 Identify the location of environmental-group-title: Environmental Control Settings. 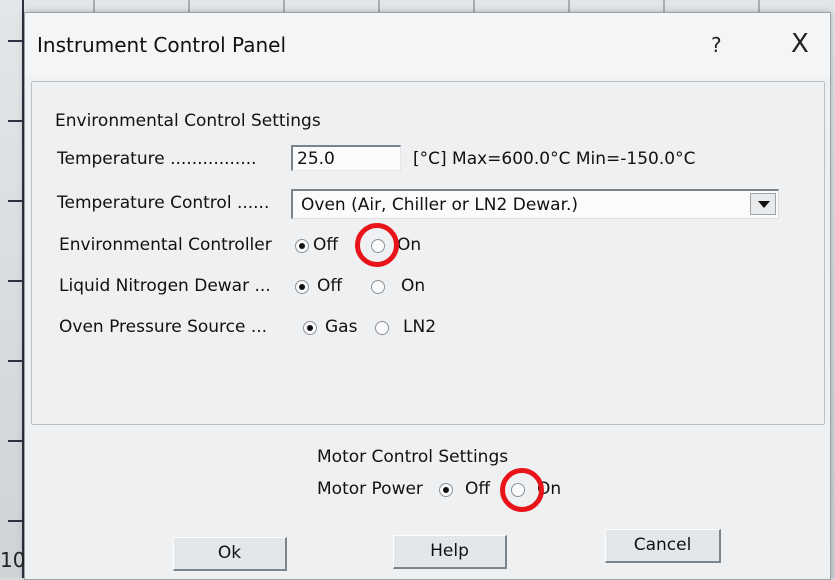
(188, 121).